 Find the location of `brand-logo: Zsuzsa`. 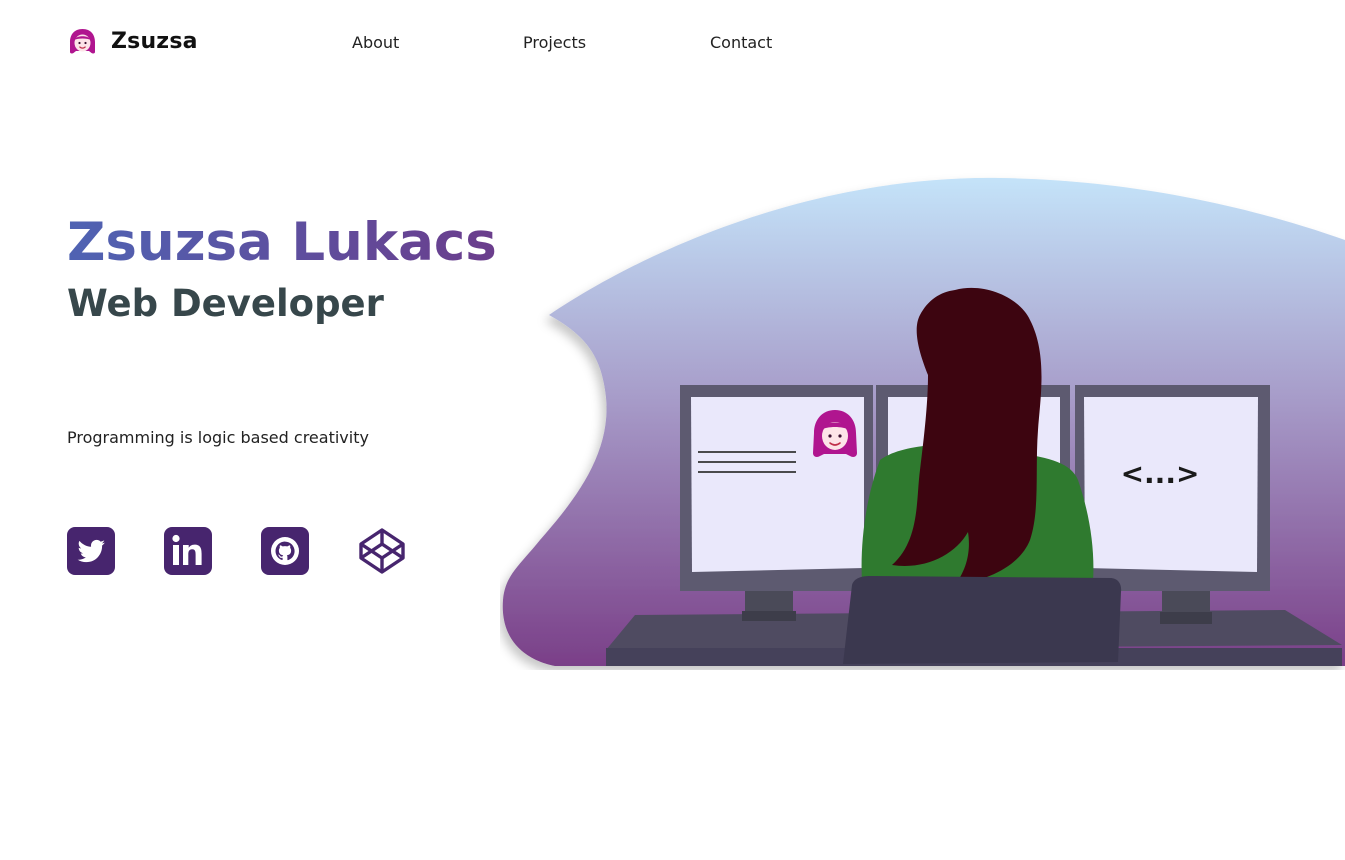

brand-logo: Zsuzsa is located at coordinates (132, 41).